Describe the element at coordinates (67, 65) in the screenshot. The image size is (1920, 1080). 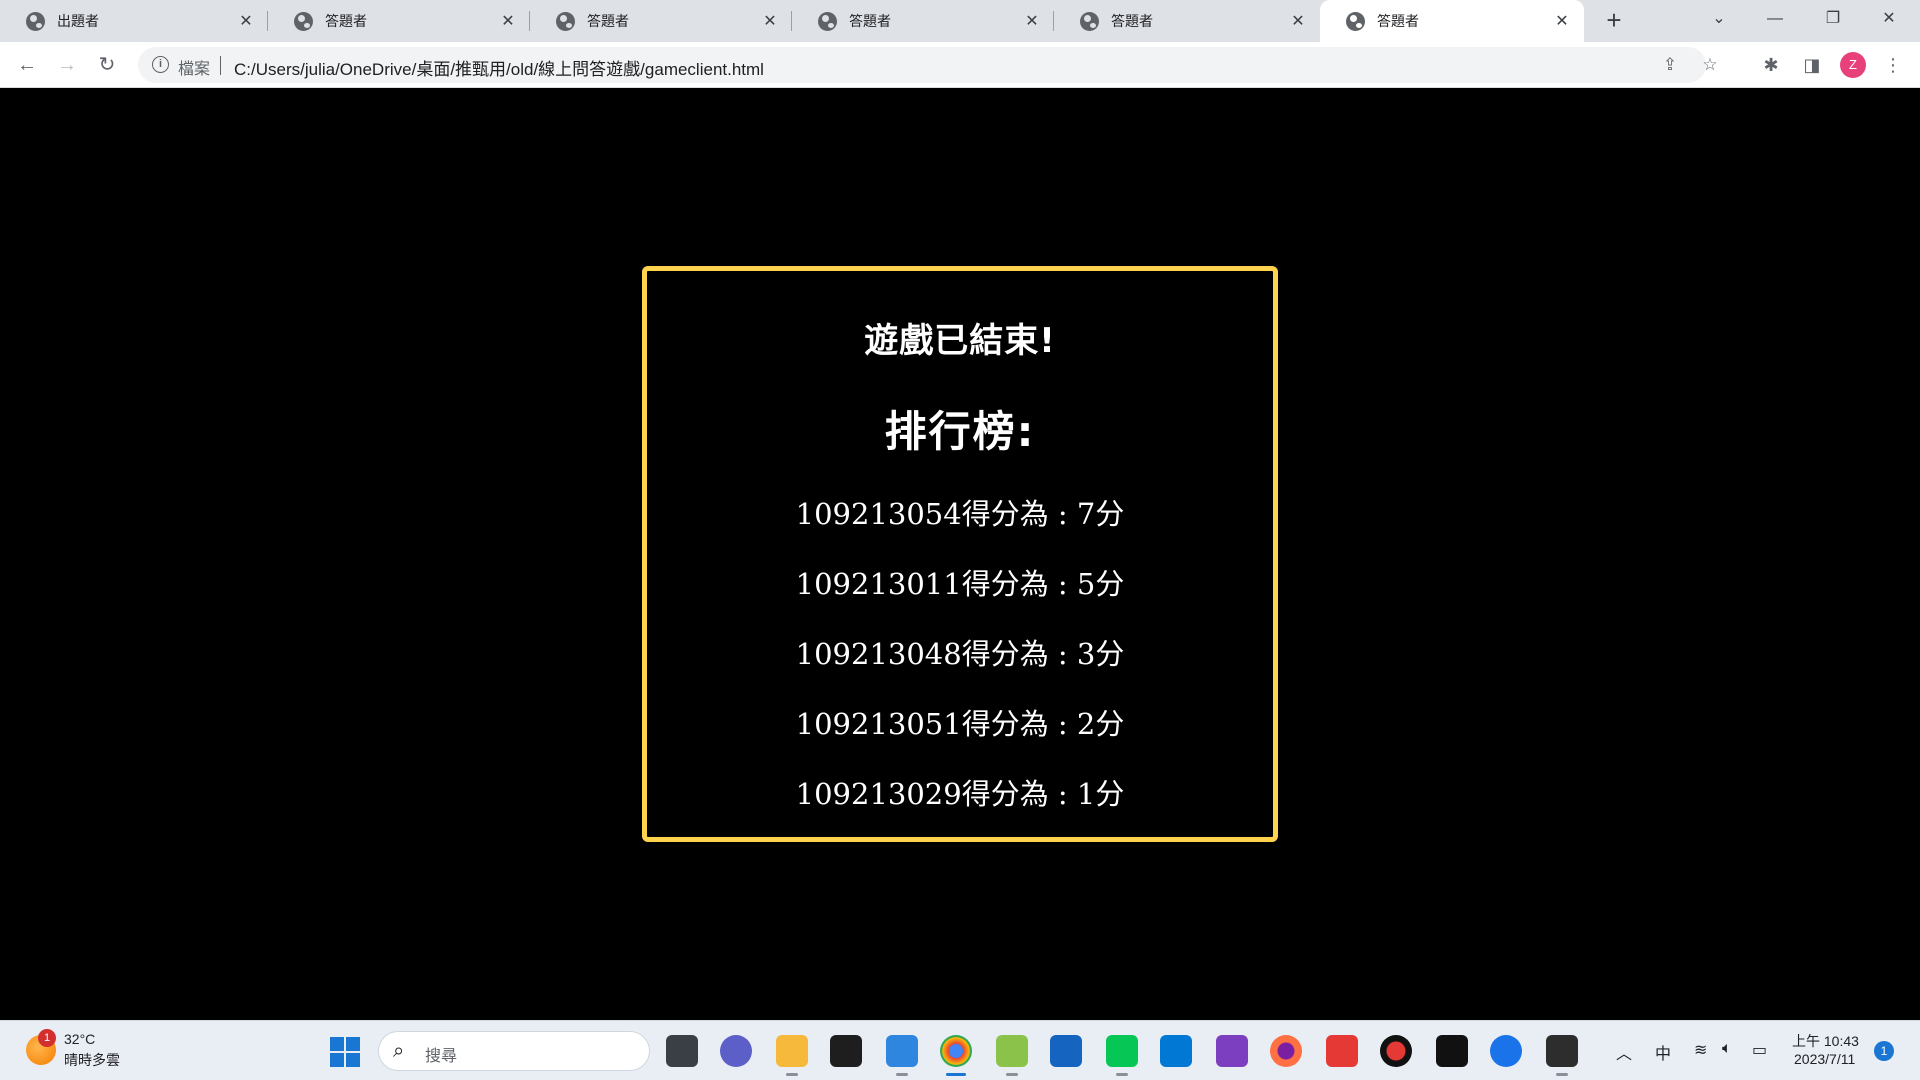
I see `forward-arrow-icon: →` at that location.